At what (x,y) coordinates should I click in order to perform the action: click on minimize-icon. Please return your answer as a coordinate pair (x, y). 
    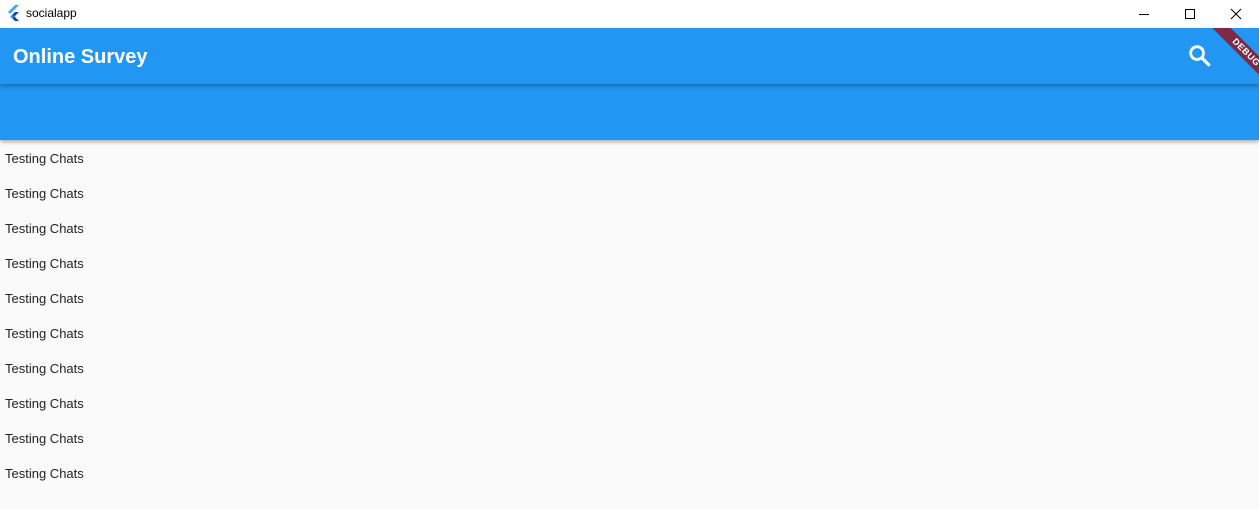
    Looking at the image, I should click on (1144, 14).